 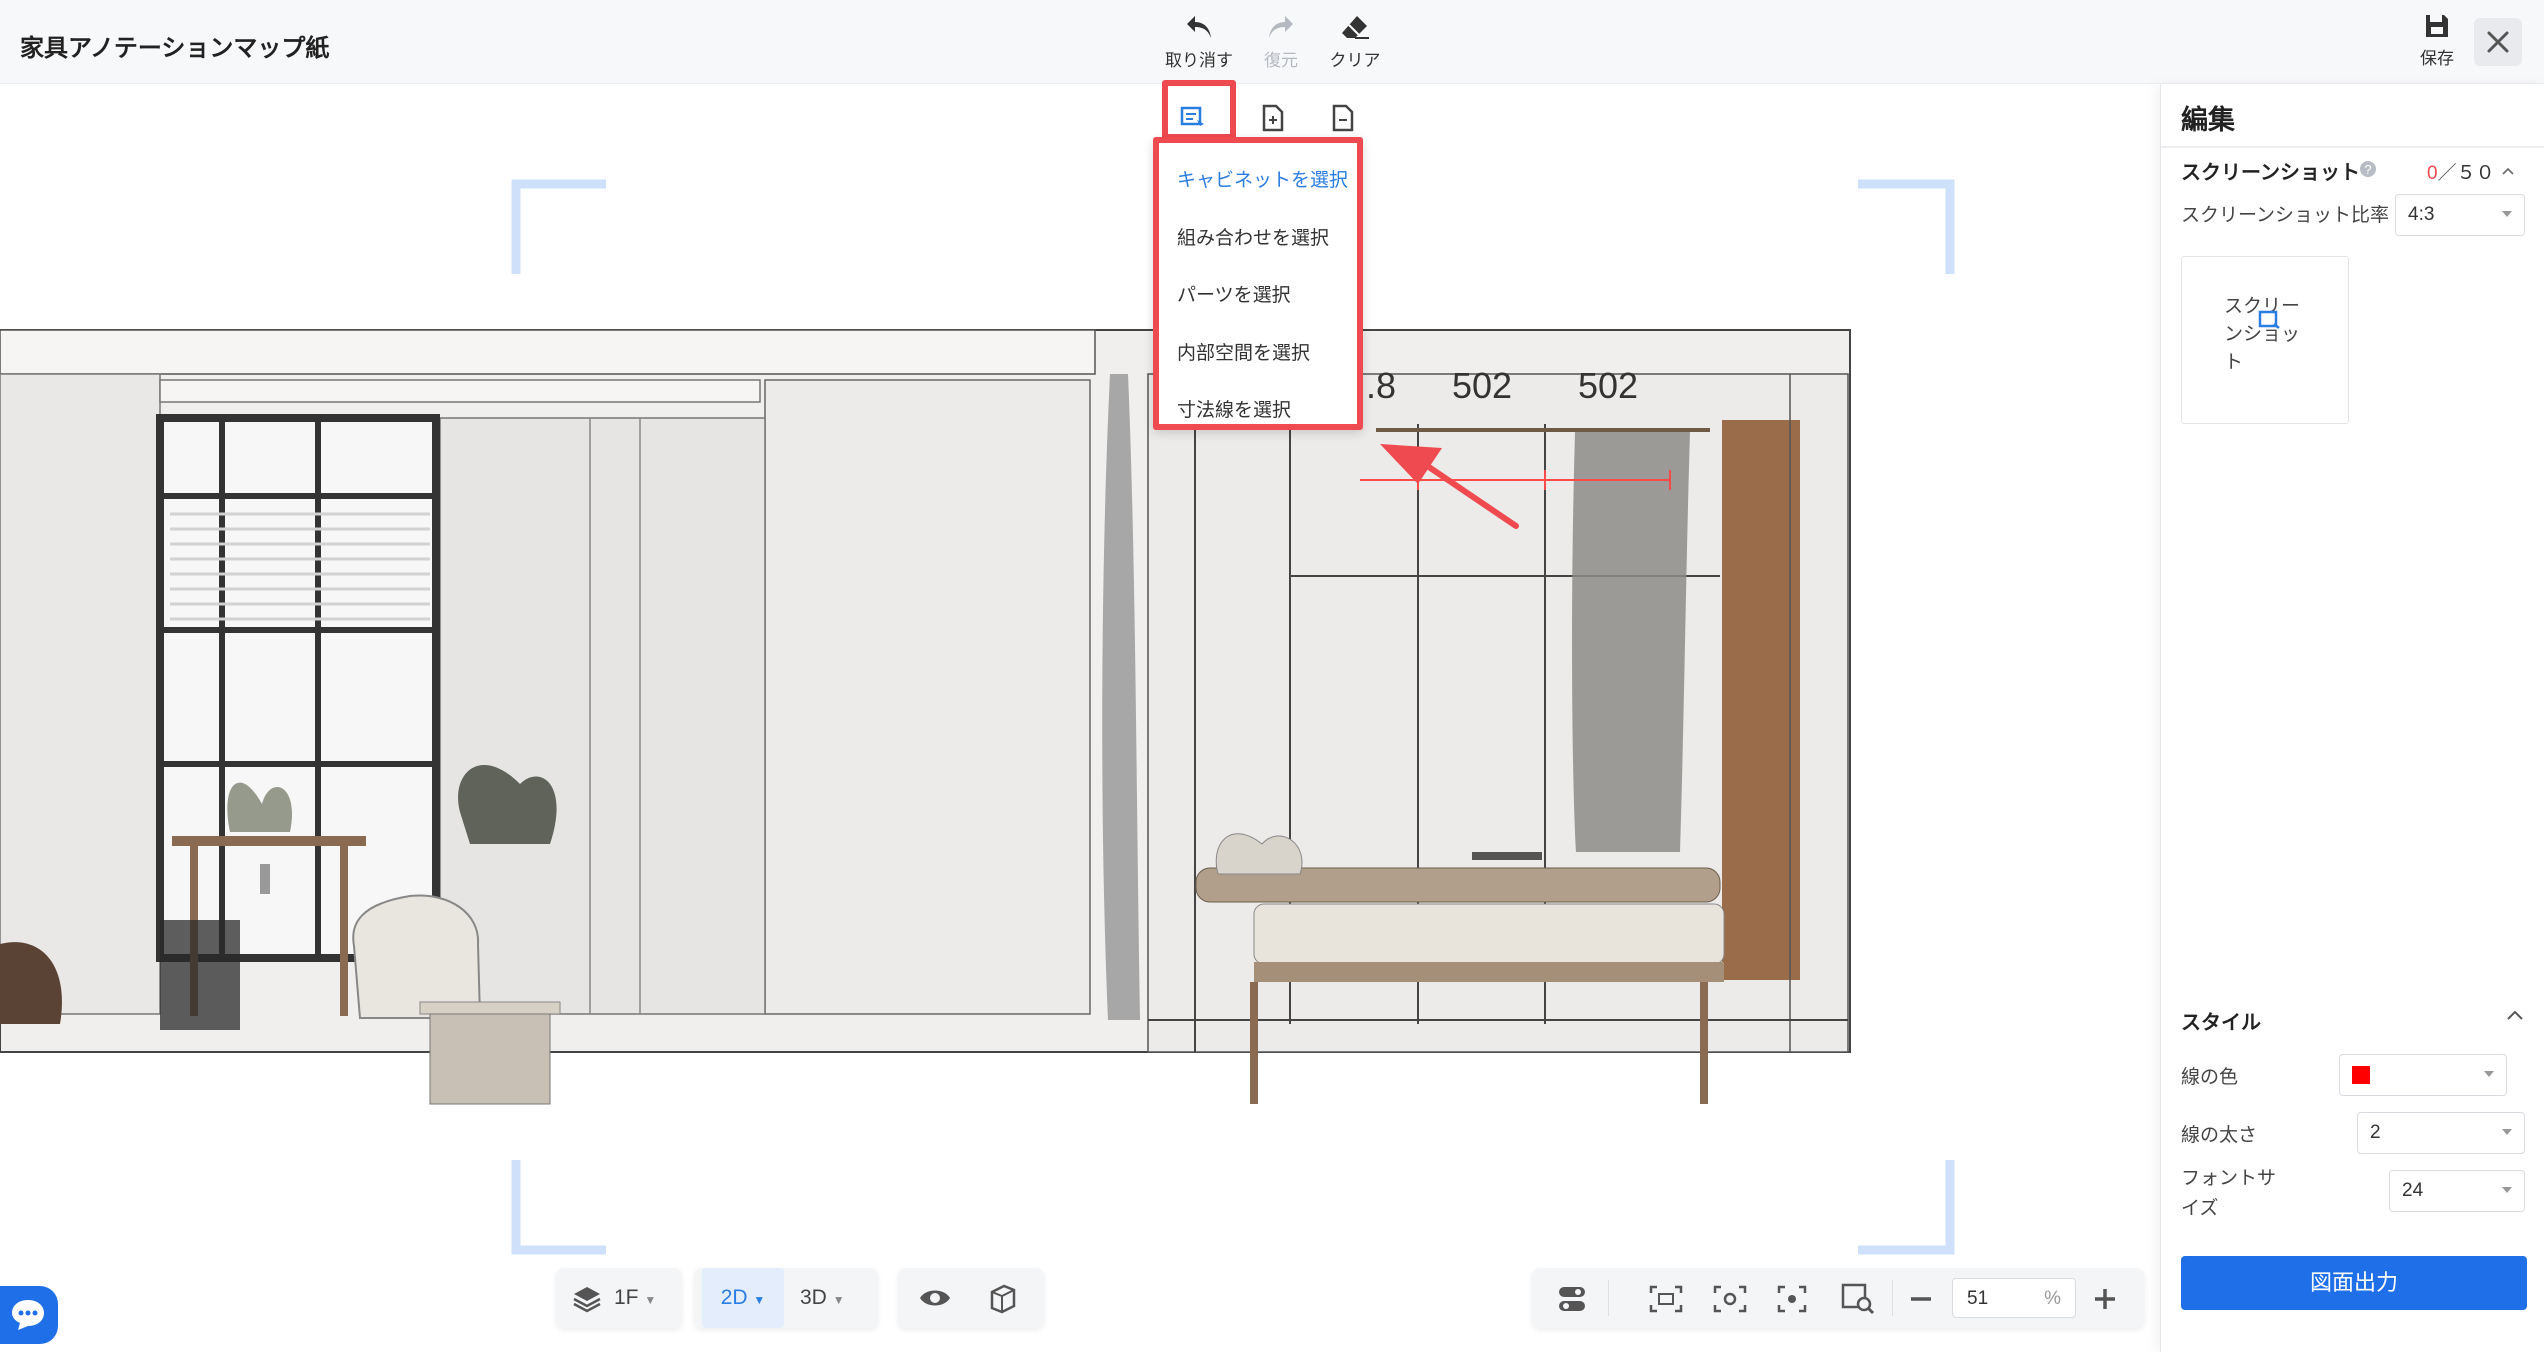 What do you see at coordinates (2432, 173) in the screenshot?
I see `screenshot-count-current: 0` at bounding box center [2432, 173].